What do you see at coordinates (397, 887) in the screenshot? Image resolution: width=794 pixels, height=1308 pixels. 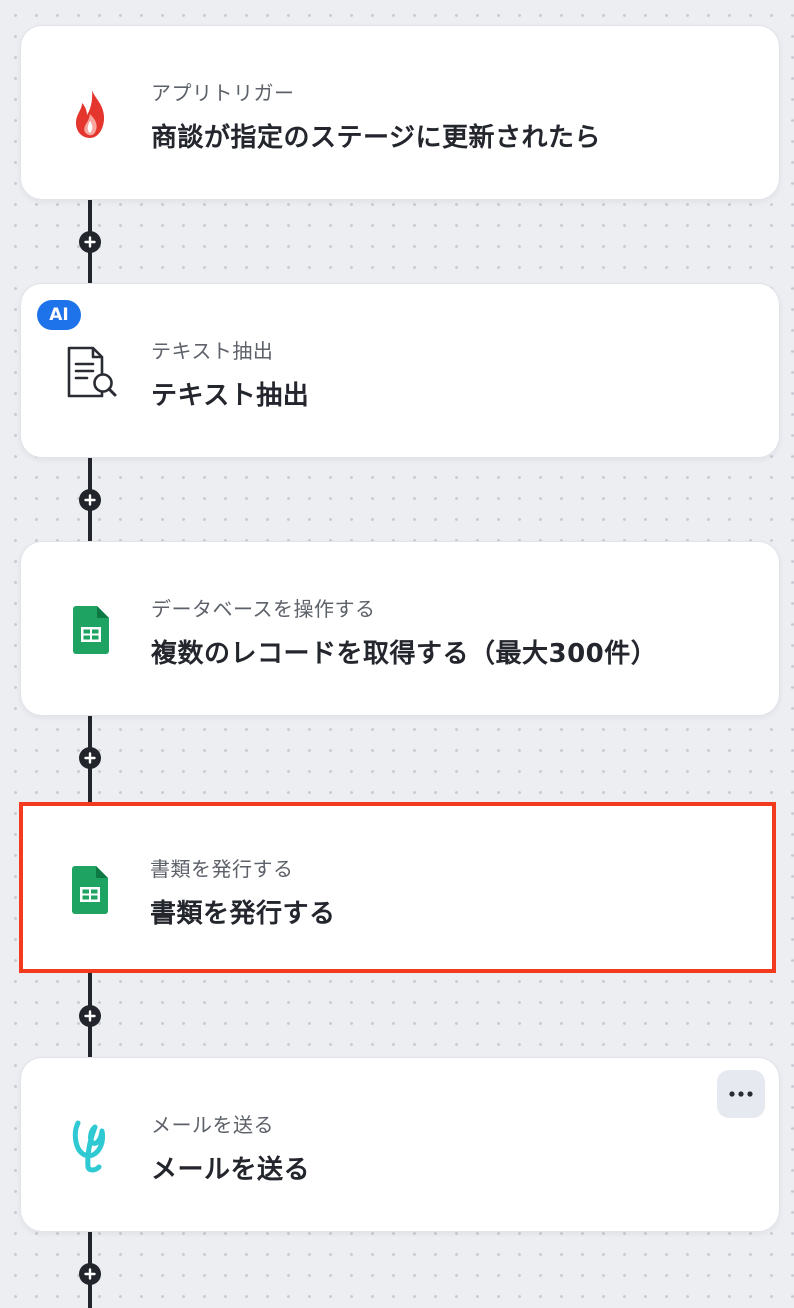 I see `step-card-issue-document: 書類を発行する 書類を発行する` at bounding box center [397, 887].